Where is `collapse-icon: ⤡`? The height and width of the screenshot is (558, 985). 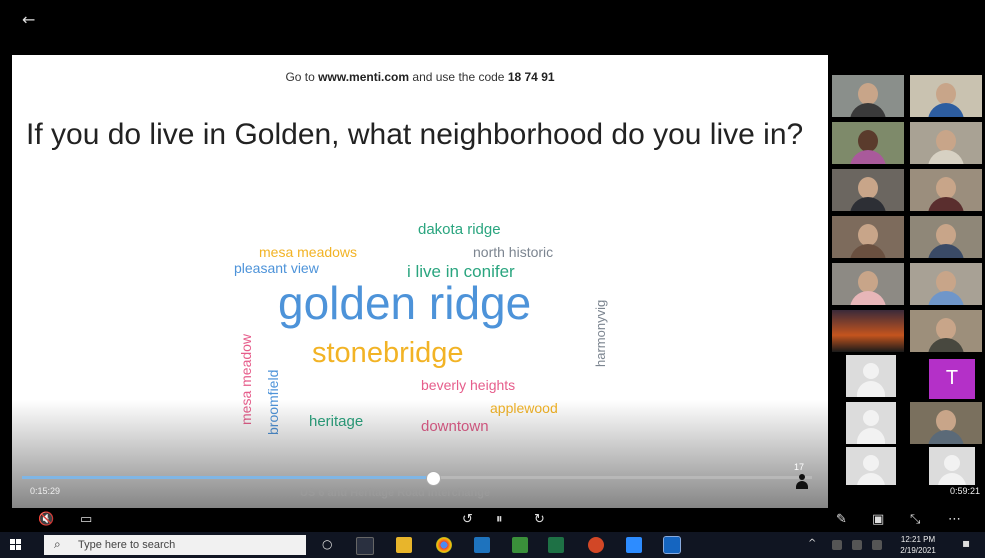 collapse-icon: ⤡ is located at coordinates (915, 519).